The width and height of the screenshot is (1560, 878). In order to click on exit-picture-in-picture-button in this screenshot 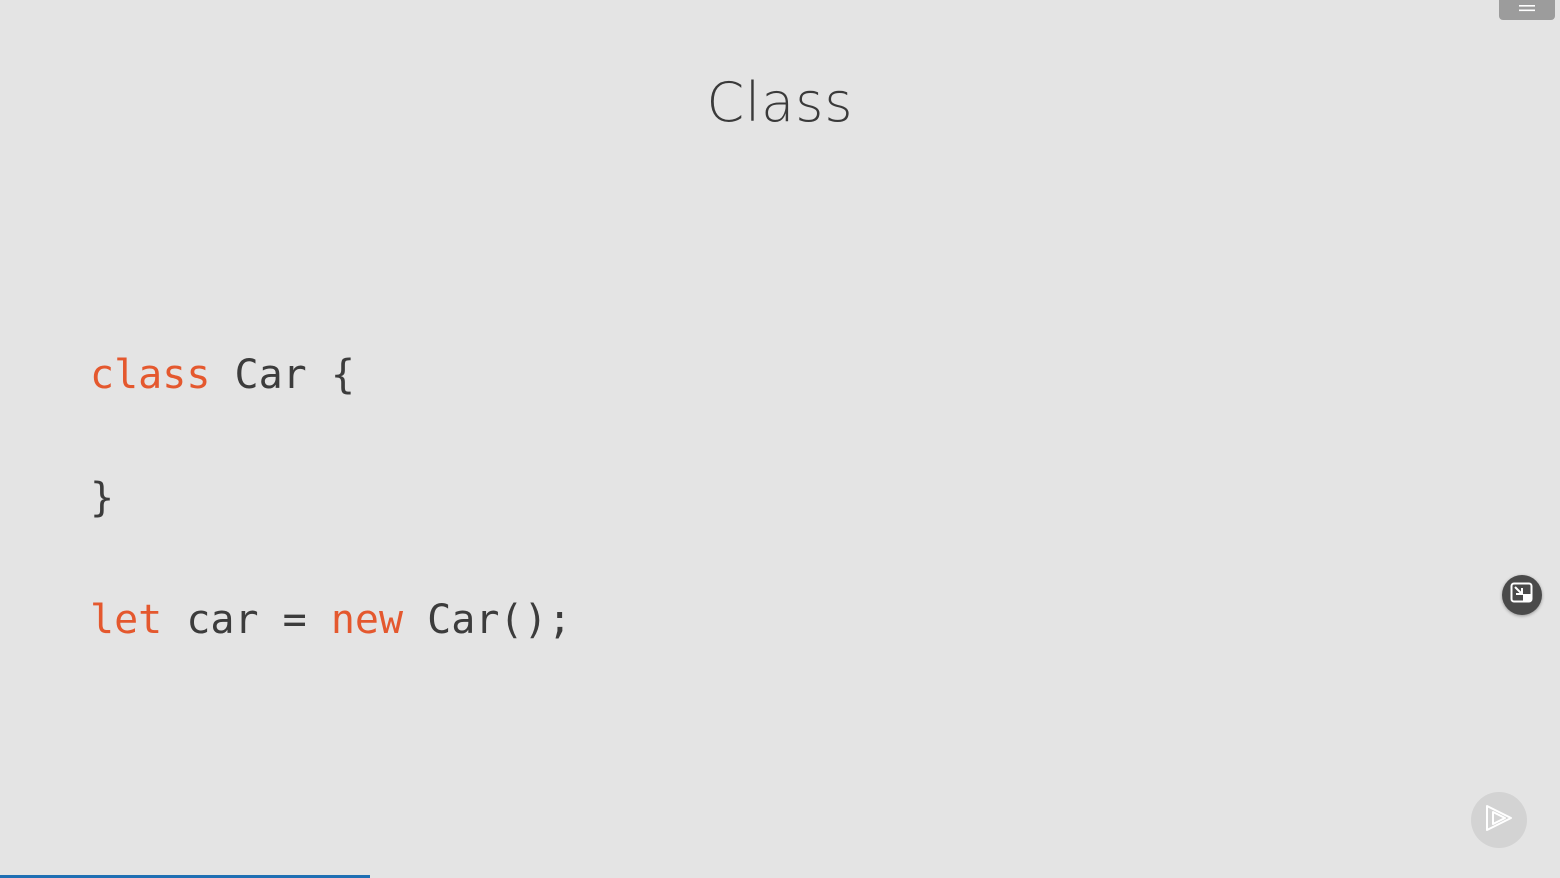, I will do `click(1522, 595)`.